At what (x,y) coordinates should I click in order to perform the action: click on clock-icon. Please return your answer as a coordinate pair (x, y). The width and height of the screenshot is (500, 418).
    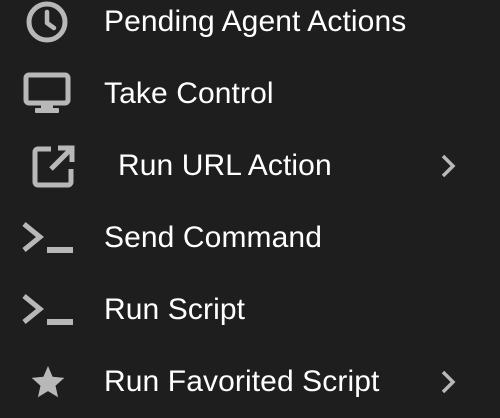
    Looking at the image, I should click on (47, 23).